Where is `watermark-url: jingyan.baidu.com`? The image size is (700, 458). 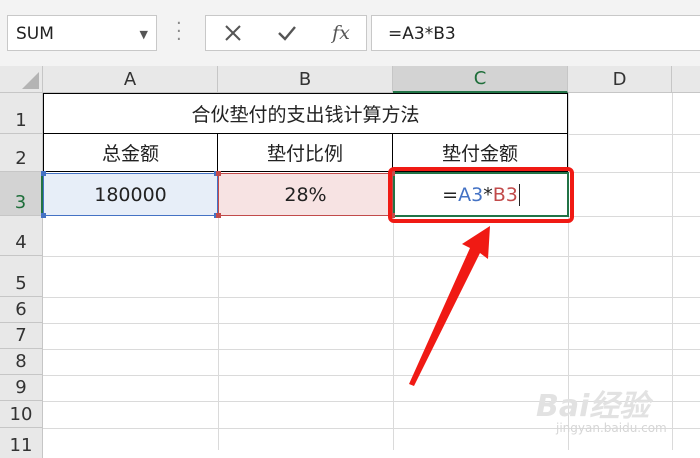
watermark-url: jingyan.baidu.com is located at coordinates (611, 428).